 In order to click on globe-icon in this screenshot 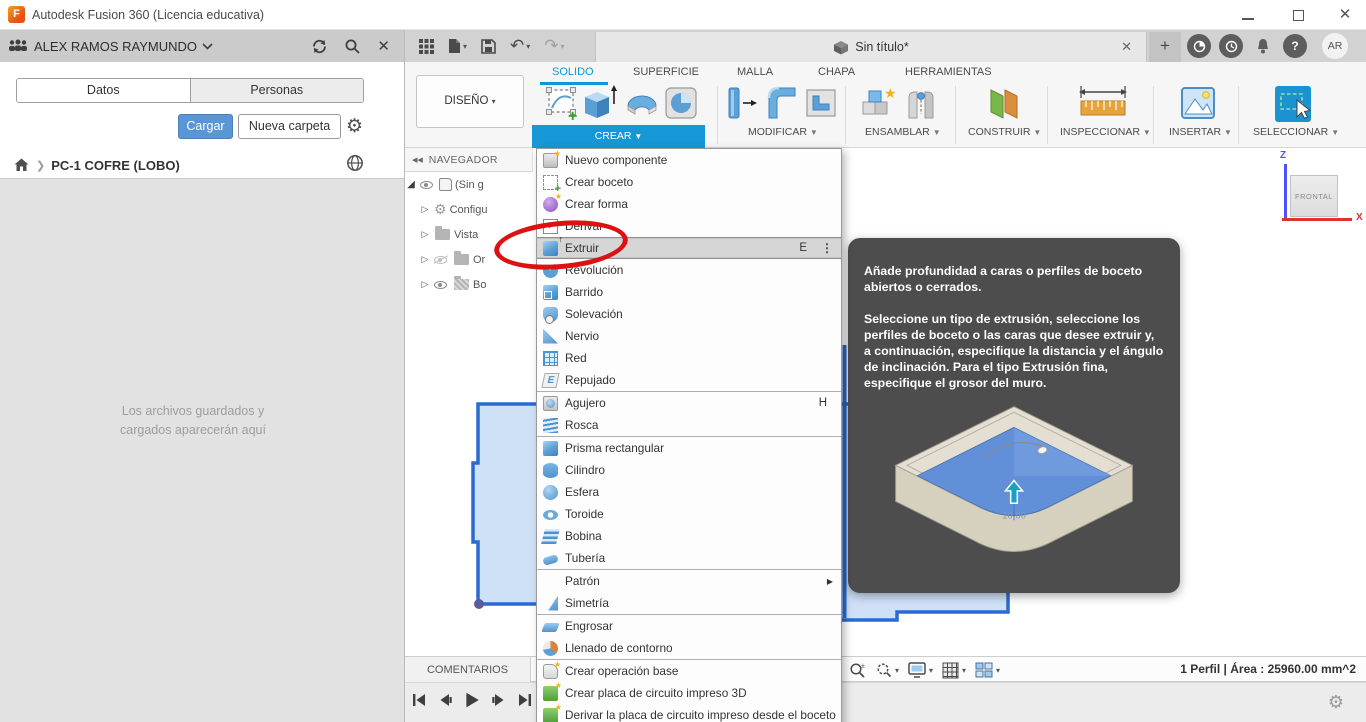, I will do `click(355, 163)`.